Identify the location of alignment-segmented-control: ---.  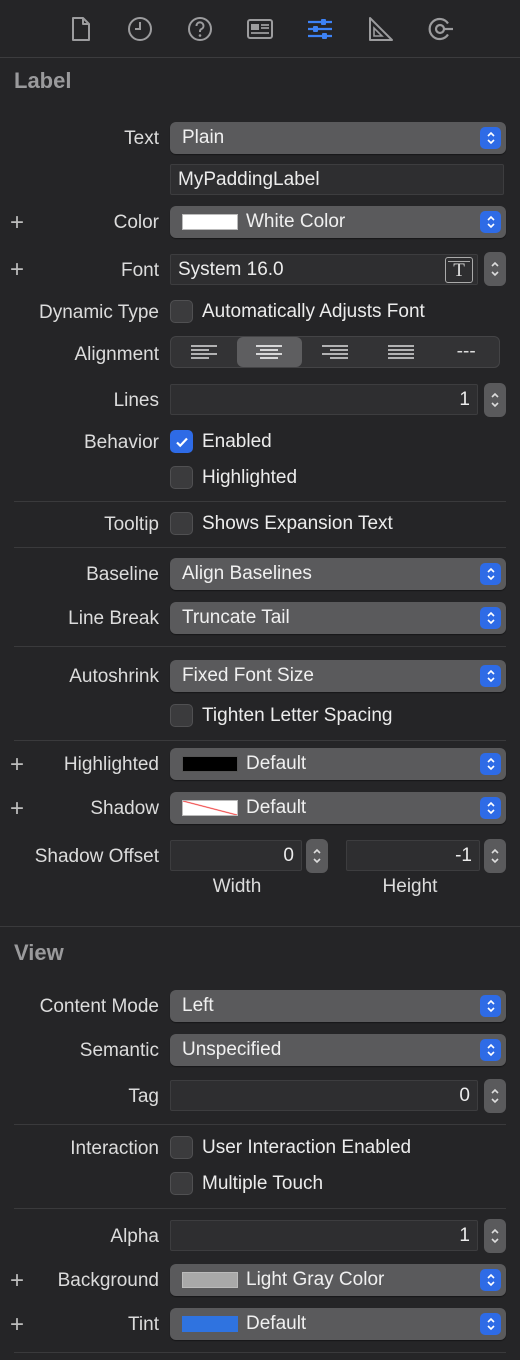
(335, 352).